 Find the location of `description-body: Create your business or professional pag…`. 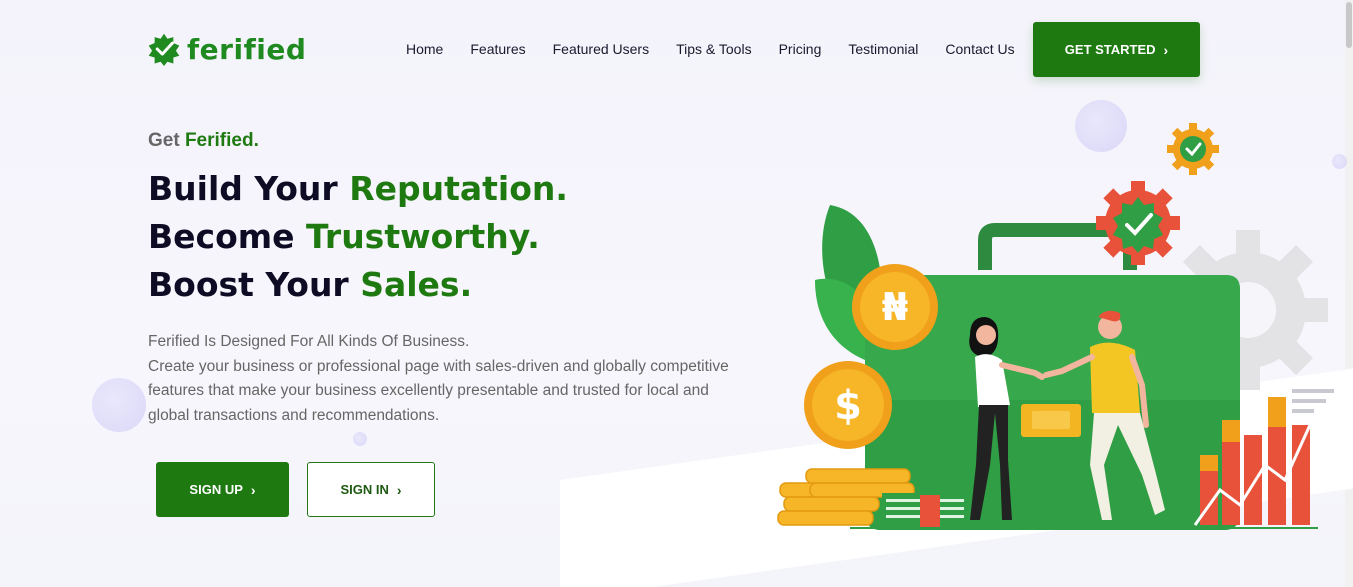

description-body: Create your business or professional pag… is located at coordinates (438, 390).